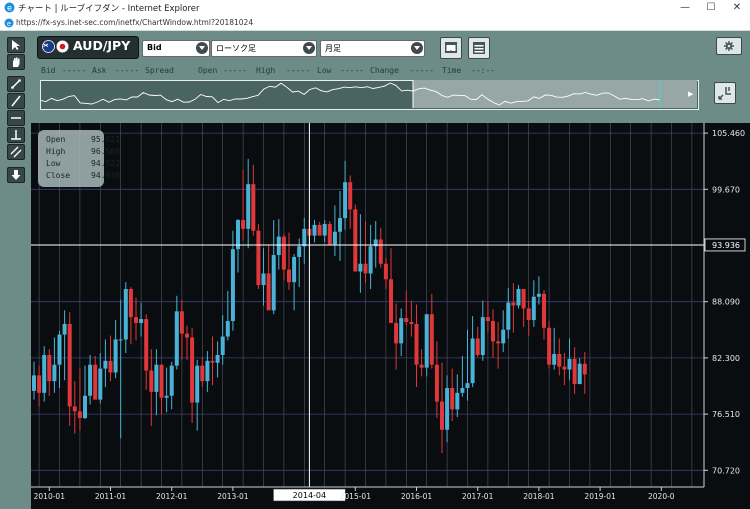 The height and width of the screenshot is (509, 750). I want to click on trendline-tool-button, so click(16, 84).